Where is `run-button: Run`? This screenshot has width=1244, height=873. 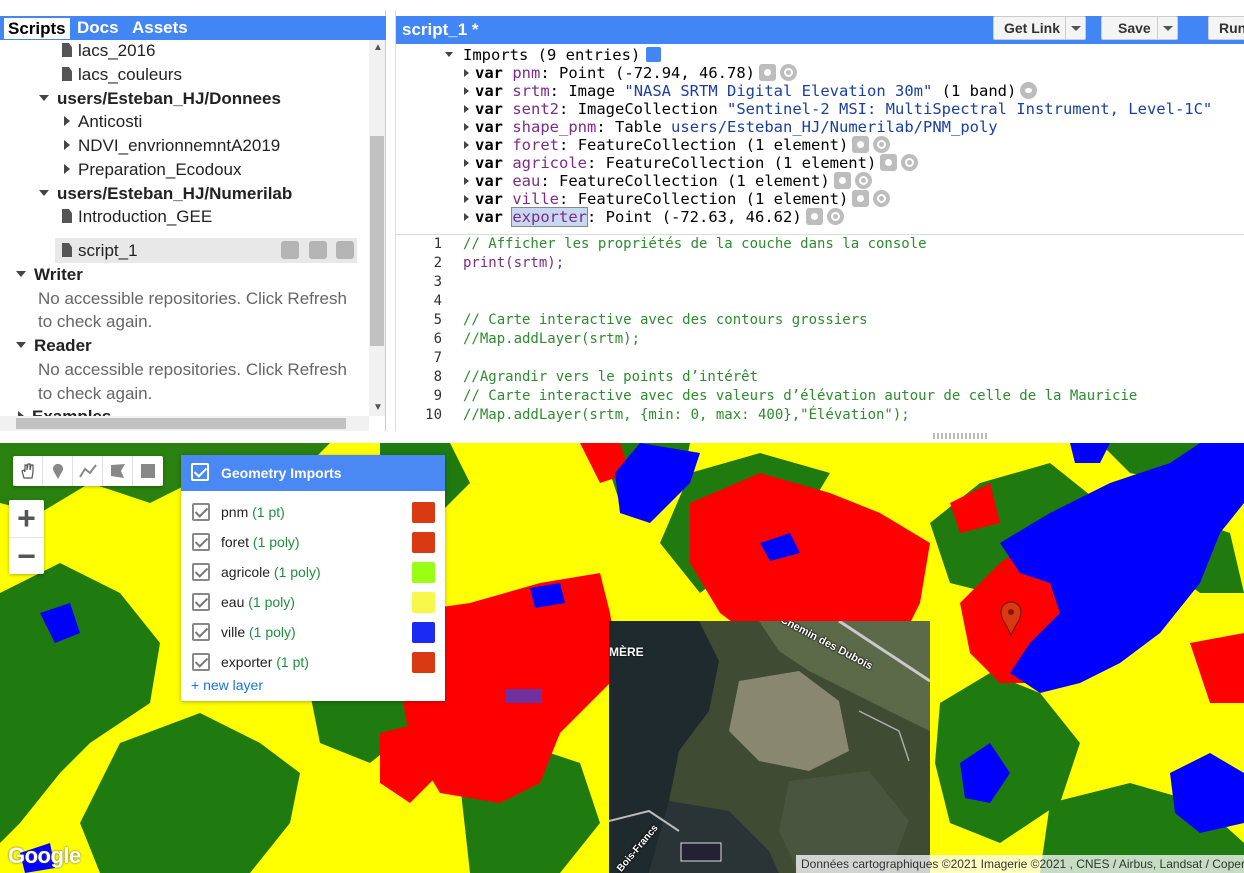
run-button: Run is located at coordinates (1226, 28).